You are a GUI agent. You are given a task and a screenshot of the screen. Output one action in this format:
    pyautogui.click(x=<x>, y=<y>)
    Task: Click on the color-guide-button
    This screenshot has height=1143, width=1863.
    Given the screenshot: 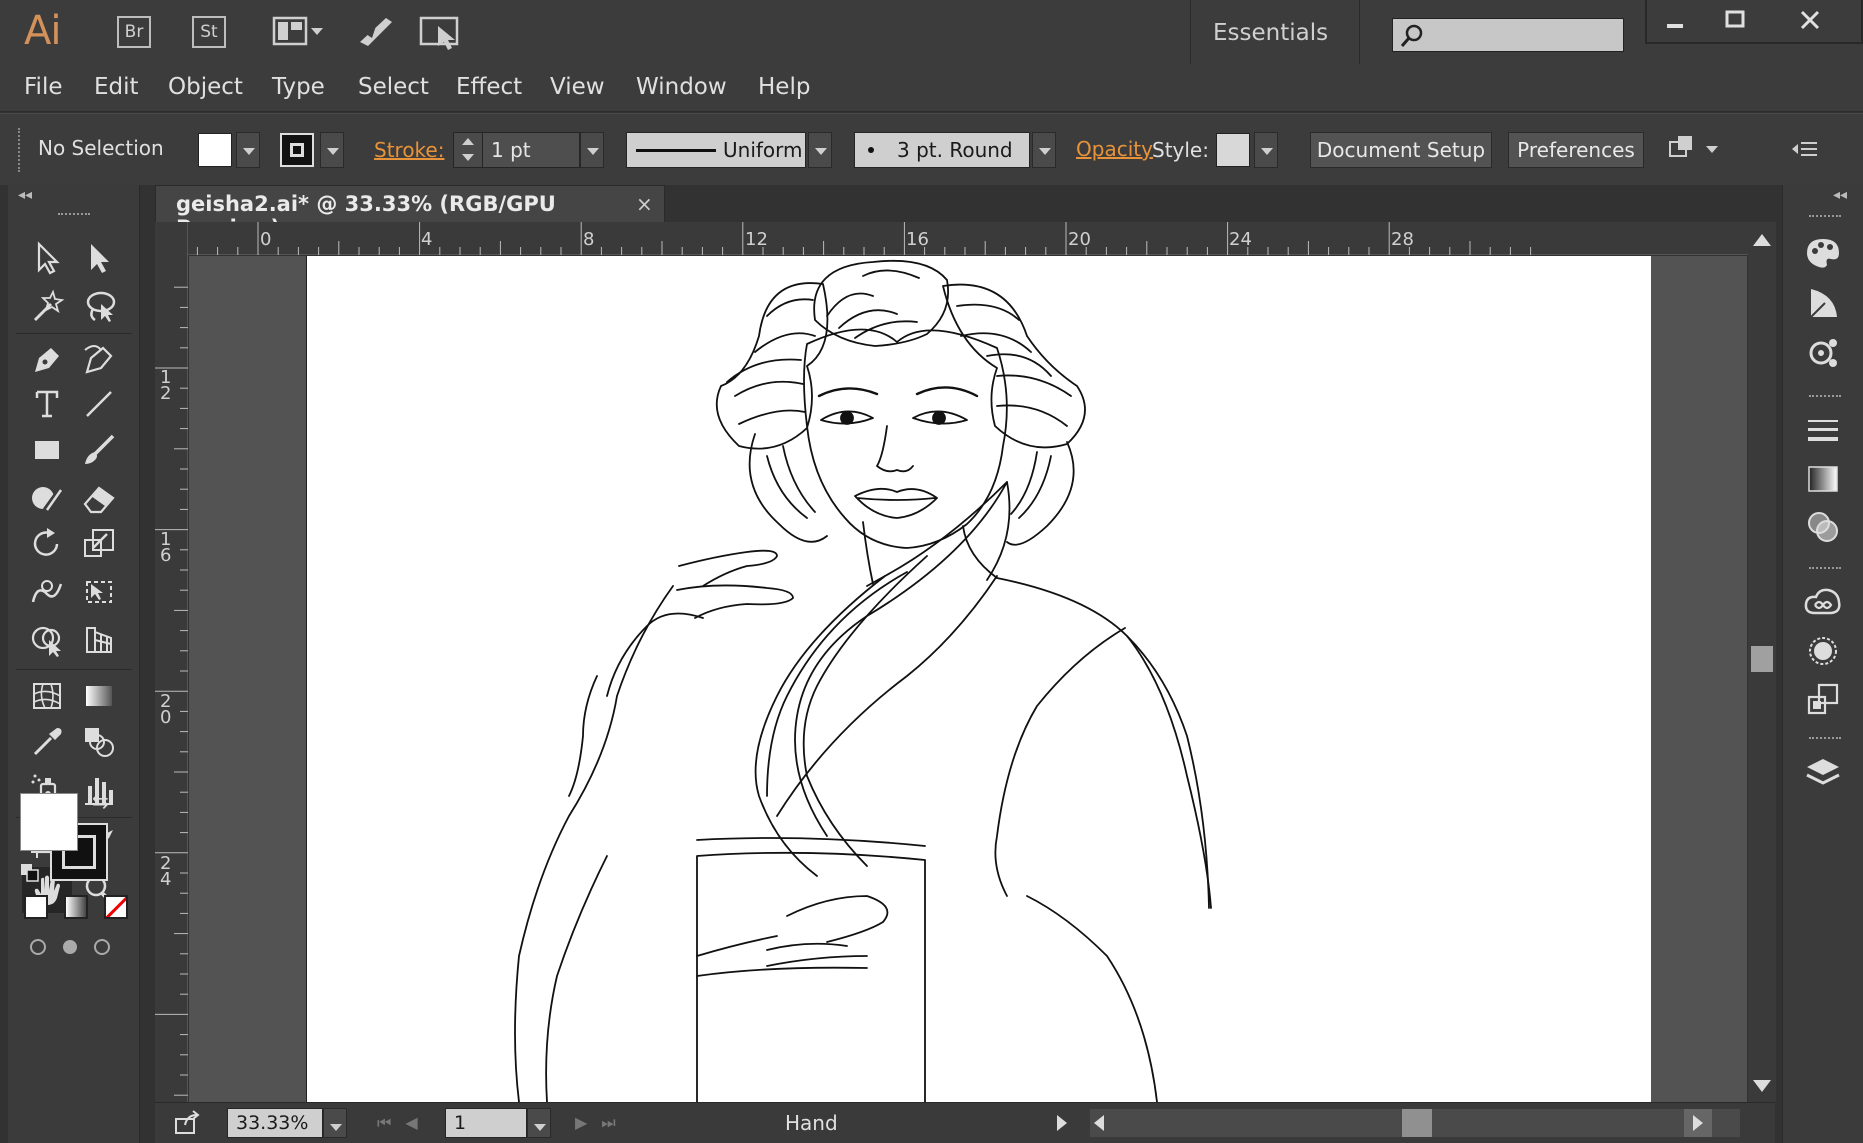 What is the action you would take?
    pyautogui.click(x=1823, y=303)
    